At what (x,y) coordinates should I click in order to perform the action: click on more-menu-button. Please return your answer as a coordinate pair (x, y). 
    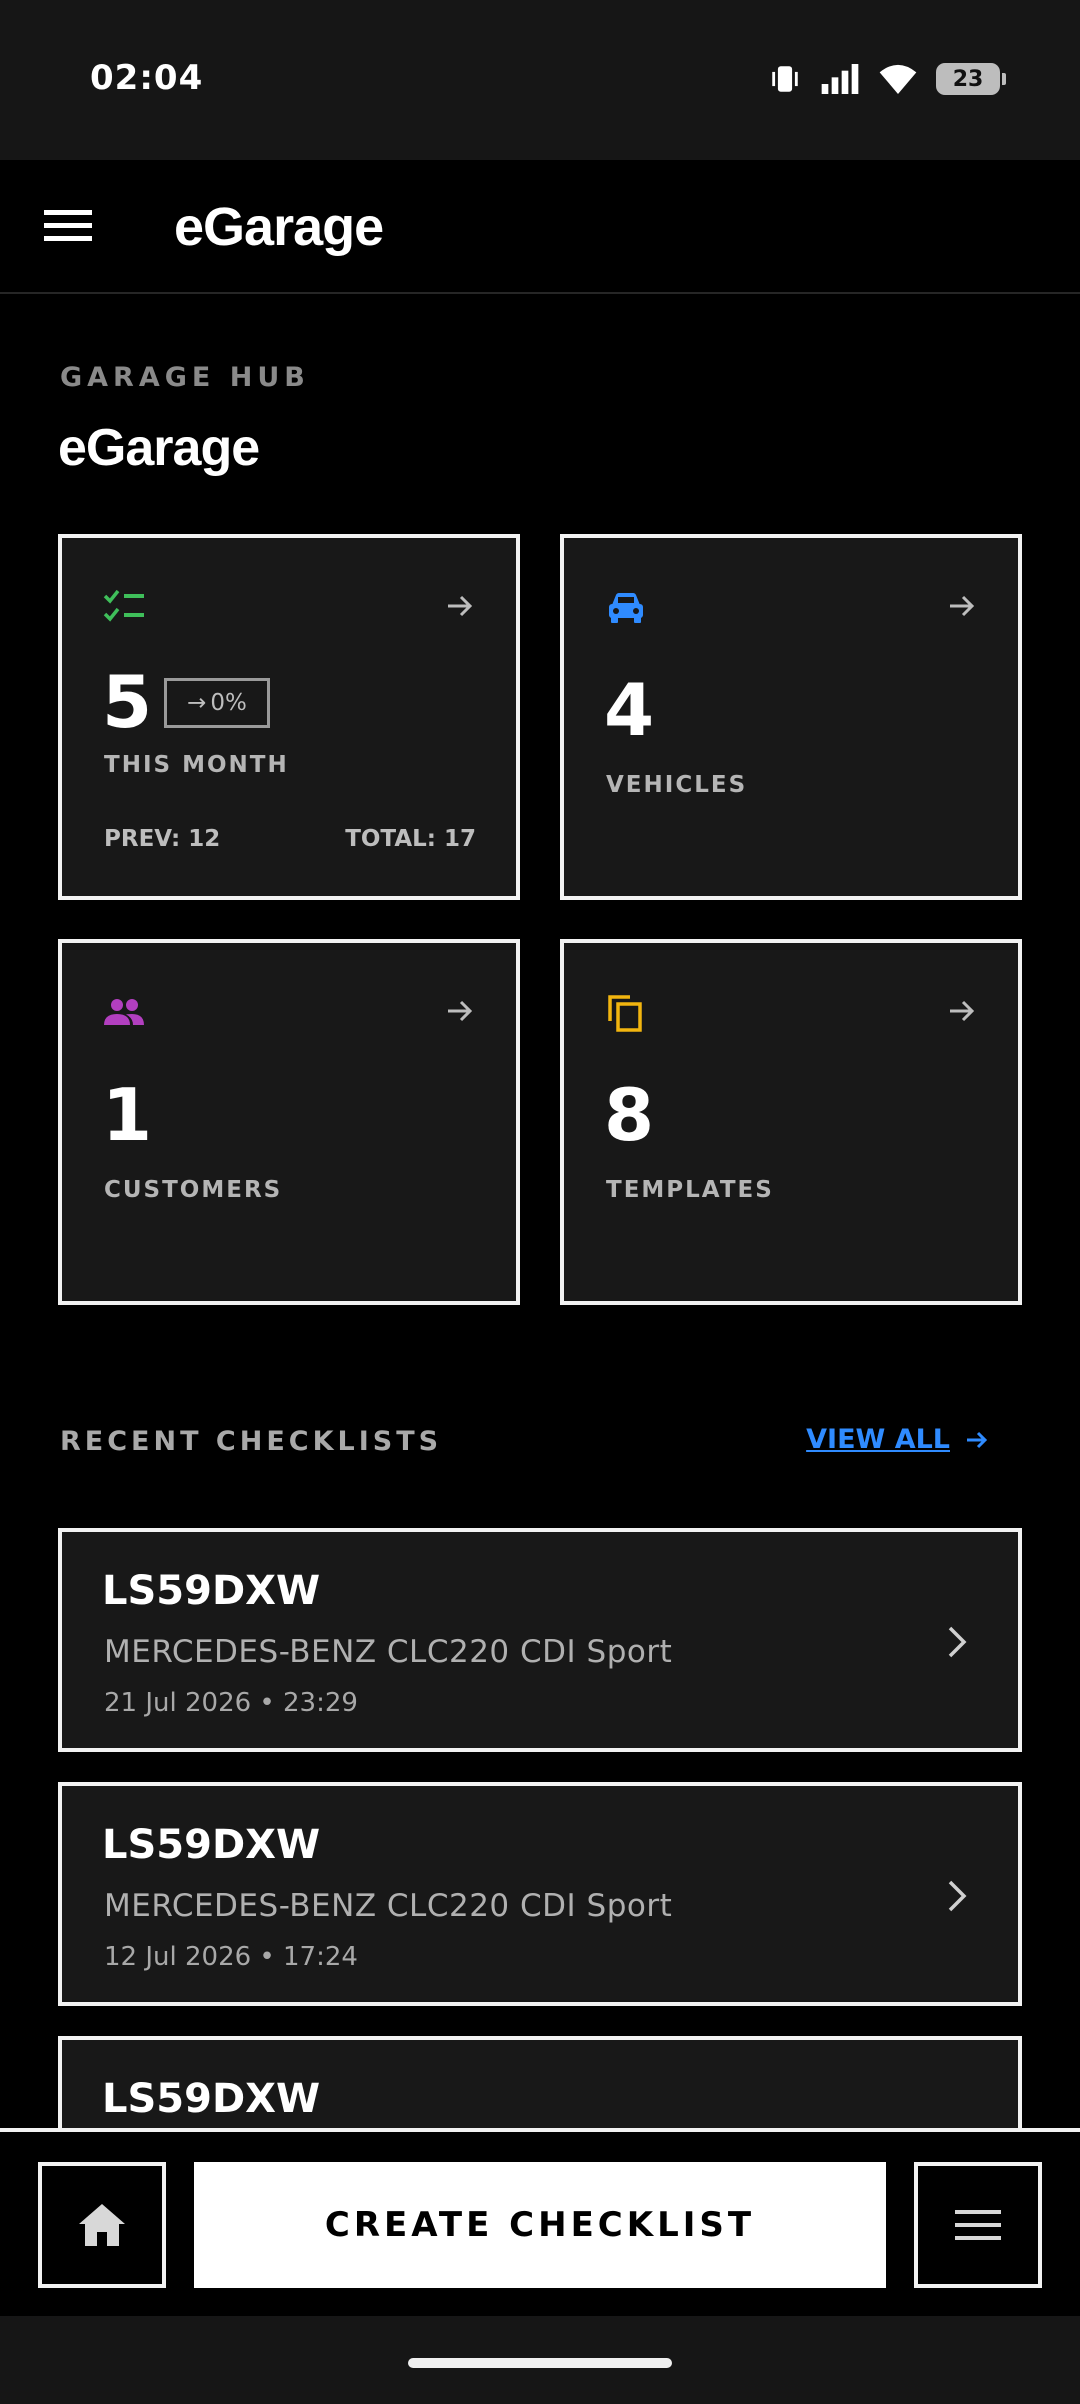
    Looking at the image, I should click on (978, 2225).